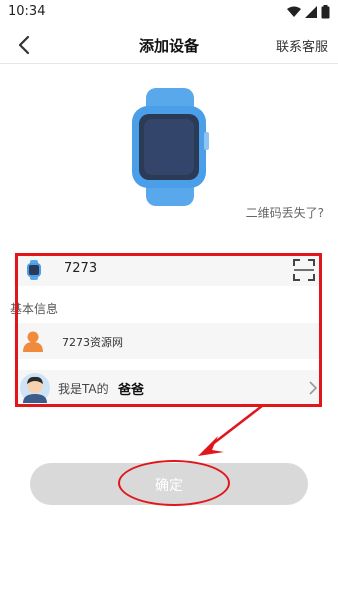 Image resolution: width=338 pixels, height=600 pixels. Describe the element at coordinates (285, 212) in the screenshot. I see `qr-code-lost-link: 二维码丢失了?` at that location.